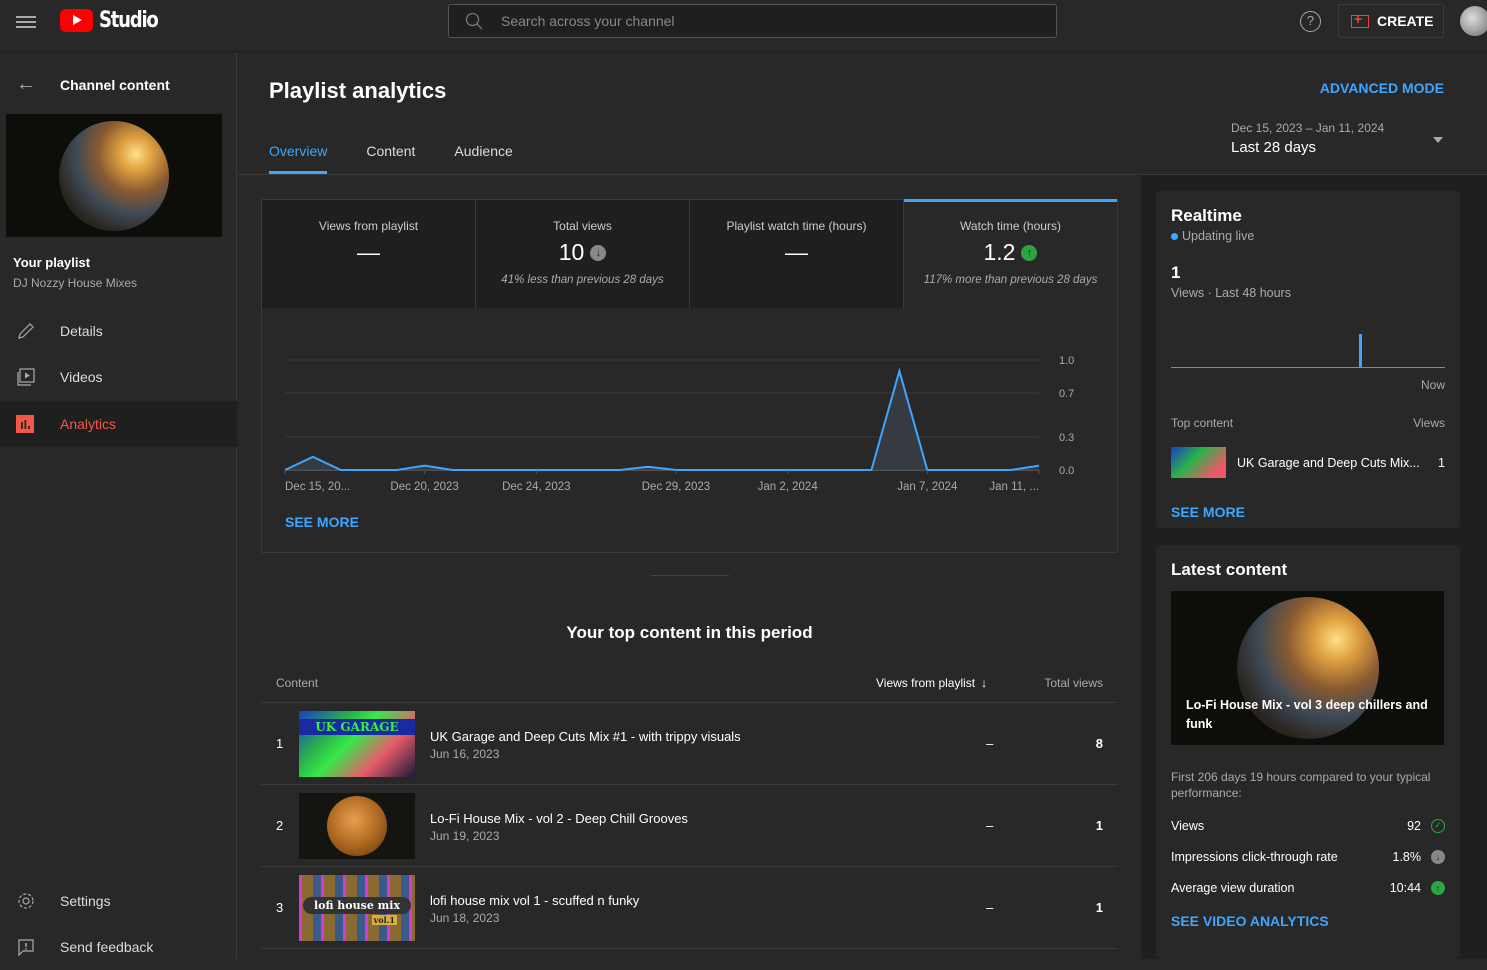 The width and height of the screenshot is (1487, 970). I want to click on tab-content: Content, so click(390, 158).